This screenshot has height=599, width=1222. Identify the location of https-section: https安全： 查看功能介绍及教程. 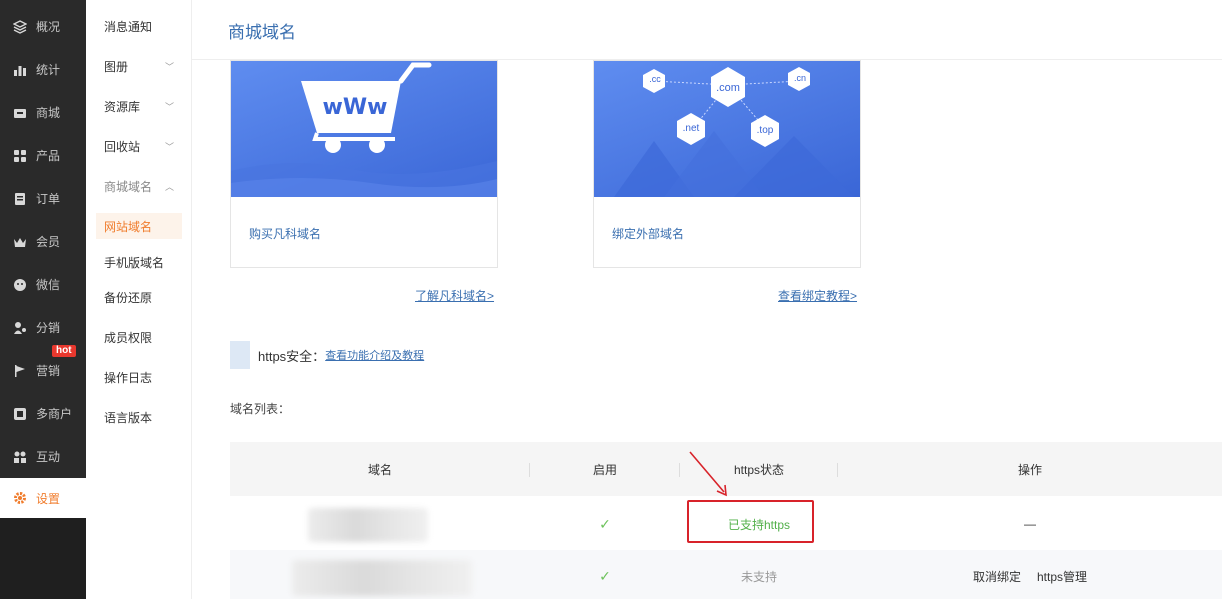
(327, 355).